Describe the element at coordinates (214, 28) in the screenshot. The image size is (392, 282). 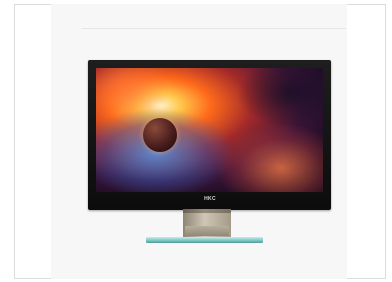
I see `divider` at that location.